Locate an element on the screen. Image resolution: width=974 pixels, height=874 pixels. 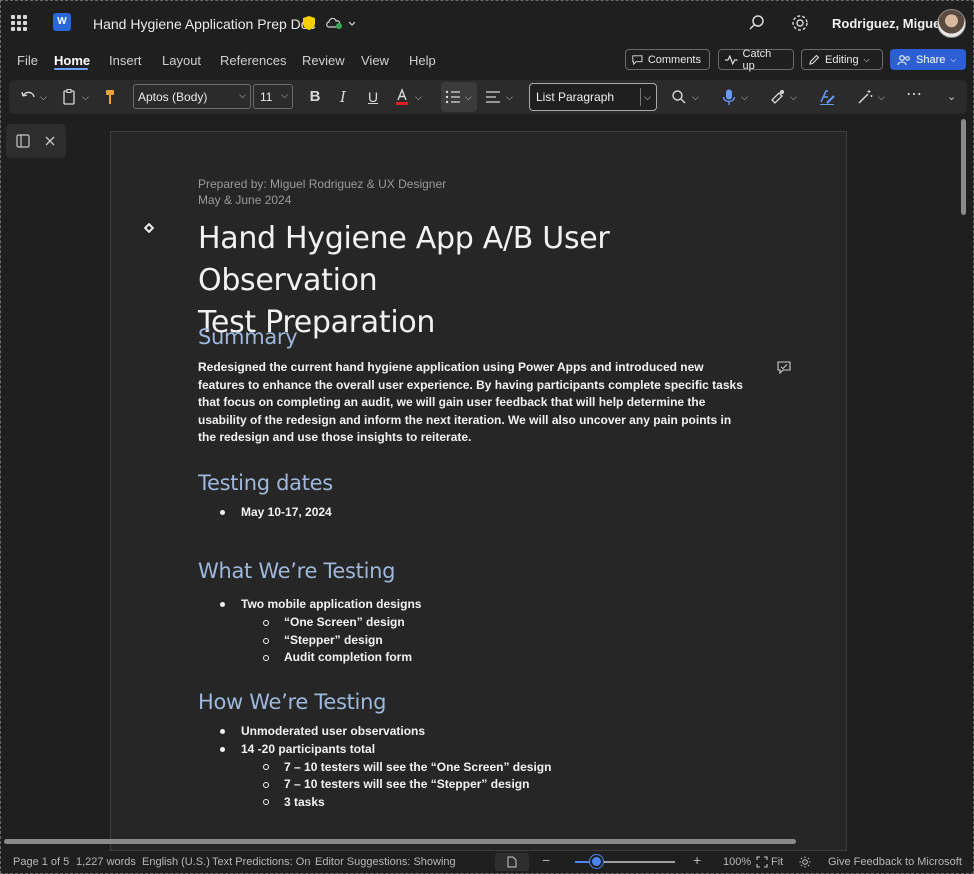
app-launcher-icon is located at coordinates (19, 23).